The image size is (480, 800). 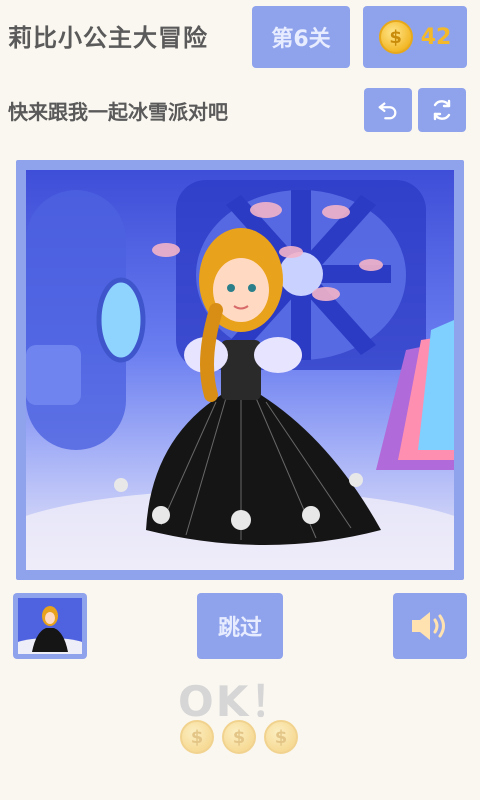 What do you see at coordinates (436, 37) in the screenshot?
I see `coin-count: 42` at bounding box center [436, 37].